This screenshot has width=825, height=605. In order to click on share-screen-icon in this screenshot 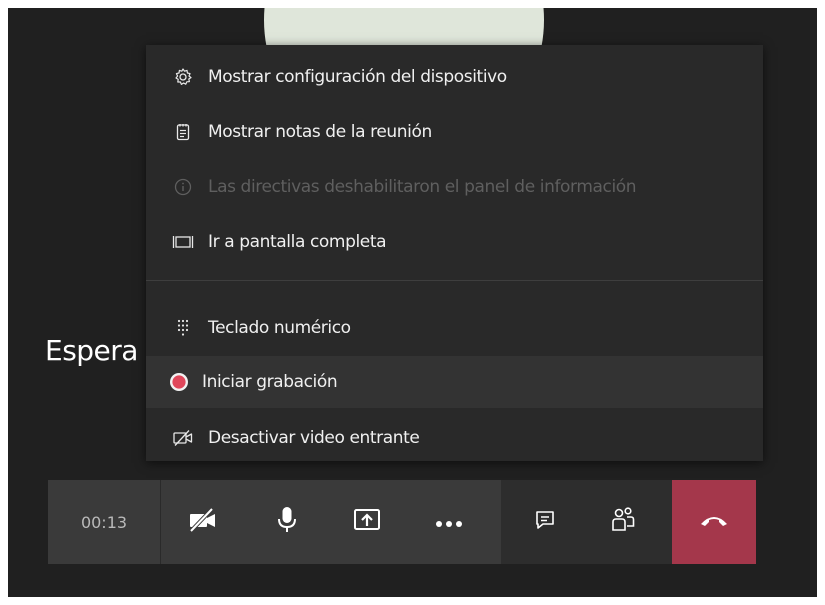, I will do `click(367, 522)`.